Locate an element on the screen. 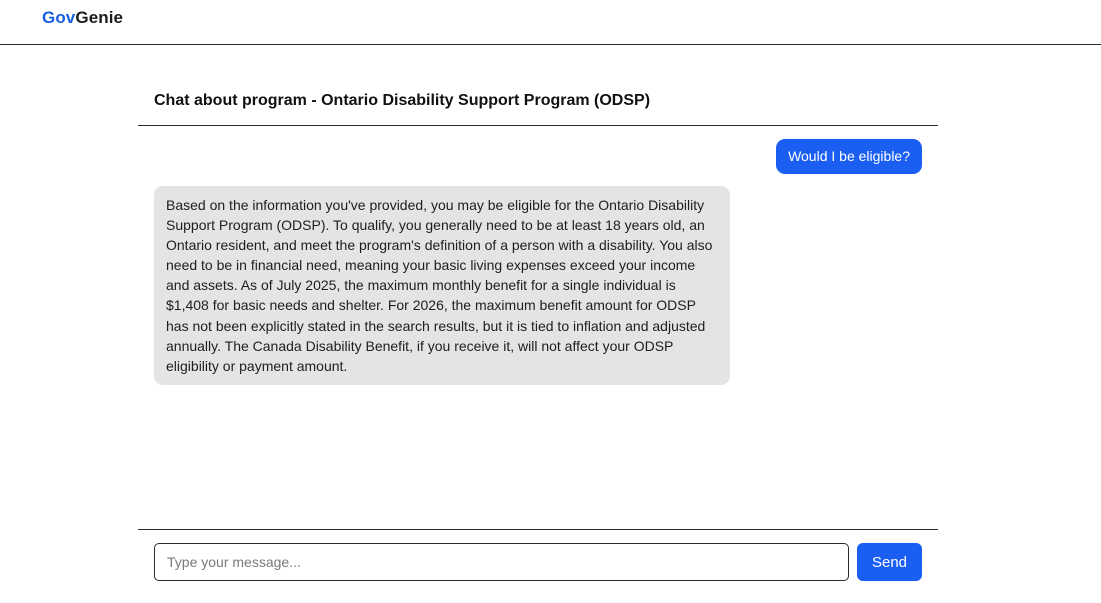 The height and width of the screenshot is (603, 1101). send-button: Send is located at coordinates (889, 562).